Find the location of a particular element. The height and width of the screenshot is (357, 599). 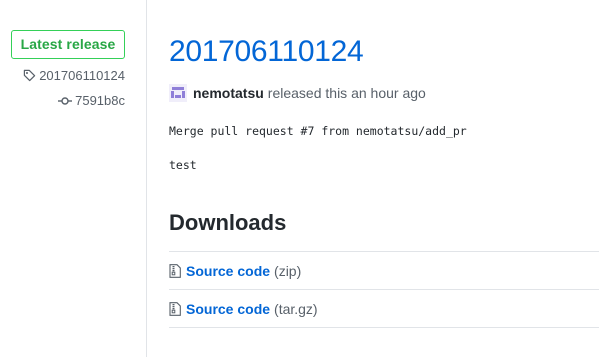

git-commit-icon is located at coordinates (65, 101).